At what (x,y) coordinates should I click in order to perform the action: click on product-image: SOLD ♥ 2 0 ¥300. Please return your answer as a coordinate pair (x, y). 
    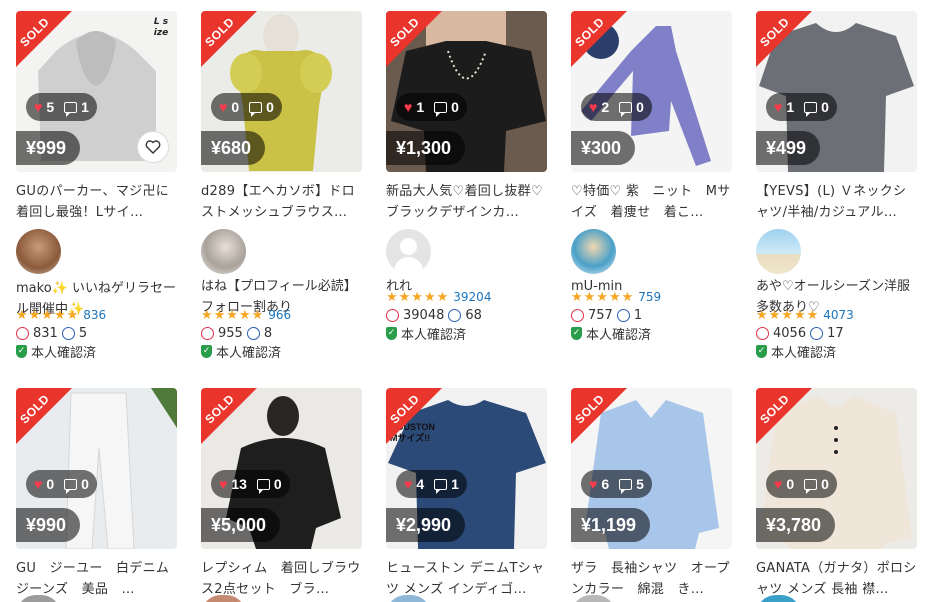
    Looking at the image, I should click on (651, 91).